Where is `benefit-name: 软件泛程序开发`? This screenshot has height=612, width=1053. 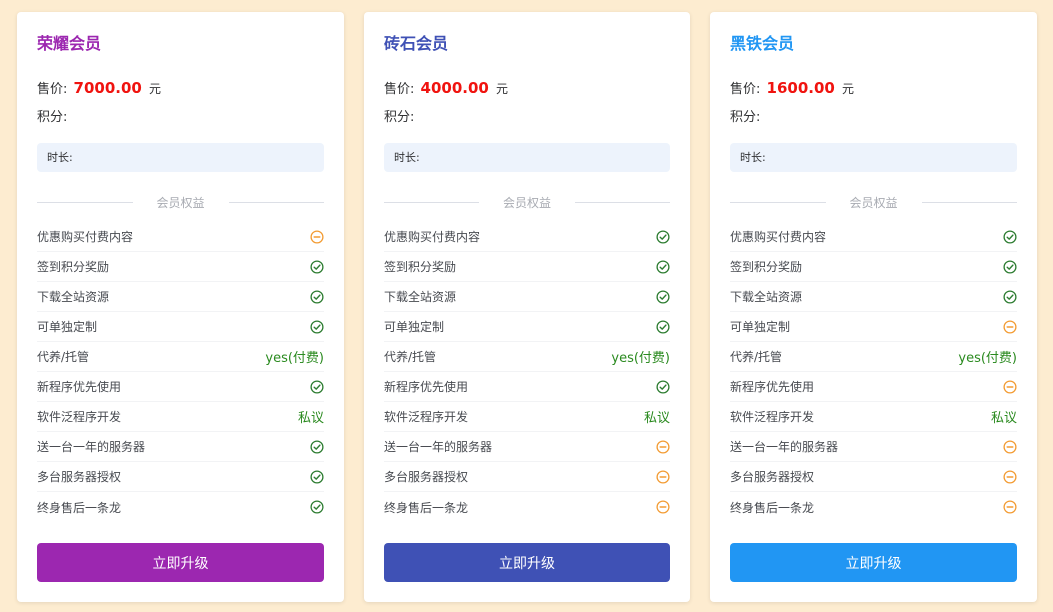 benefit-name: 软件泛程序开发 is located at coordinates (426, 417).